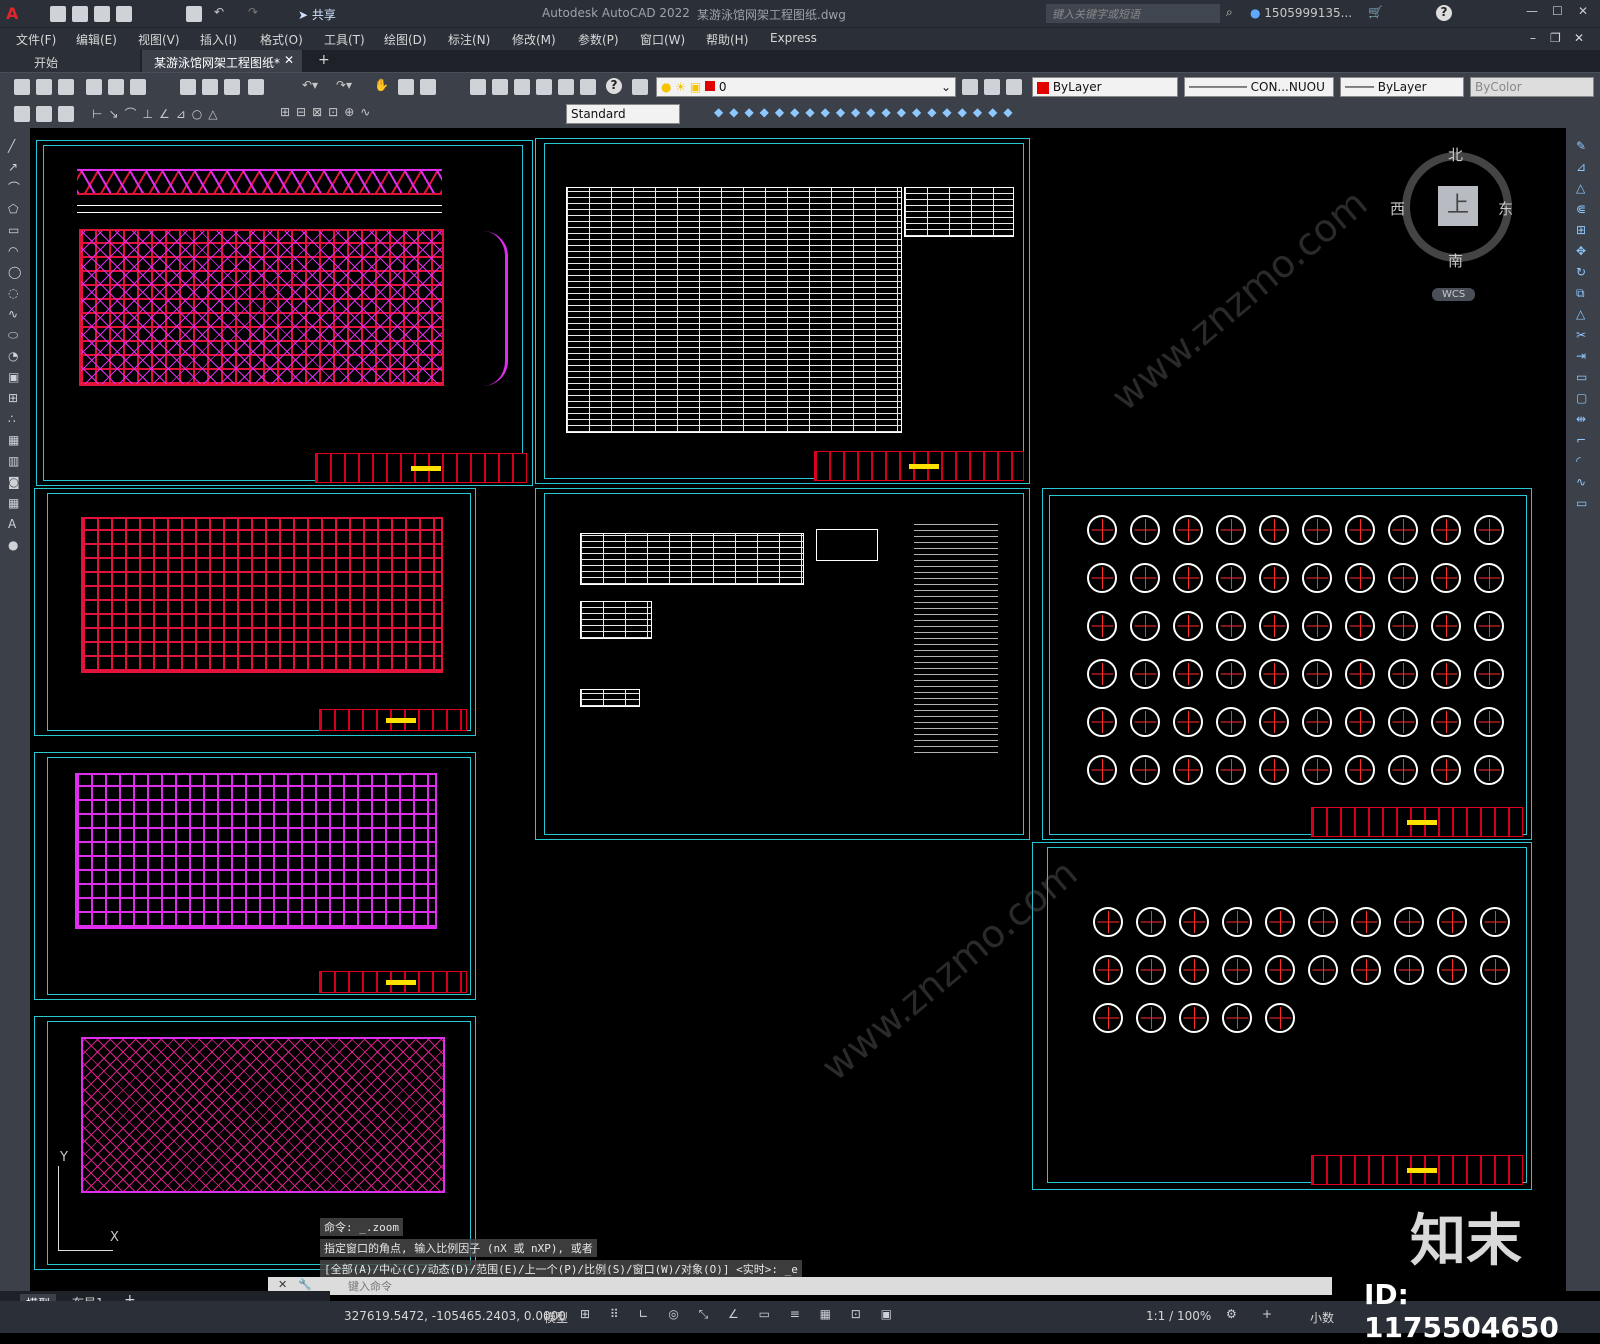 The width and height of the screenshot is (1600, 1344). Describe the element at coordinates (96, 39) in the screenshot. I see `menu-edit: 编辑(E)` at that location.